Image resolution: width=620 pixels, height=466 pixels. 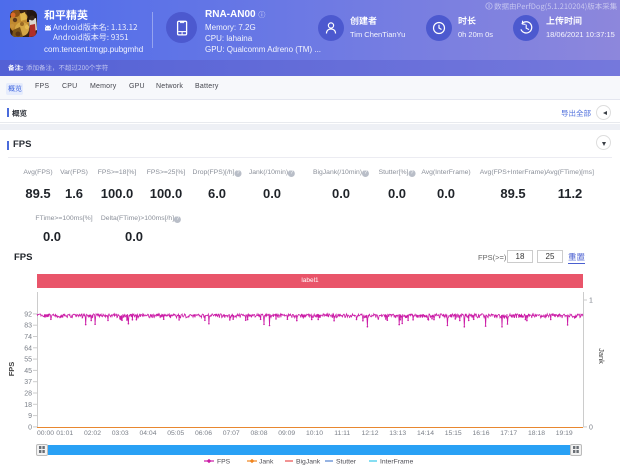 I want to click on svg-text: 19:19, so click(x=564, y=433).